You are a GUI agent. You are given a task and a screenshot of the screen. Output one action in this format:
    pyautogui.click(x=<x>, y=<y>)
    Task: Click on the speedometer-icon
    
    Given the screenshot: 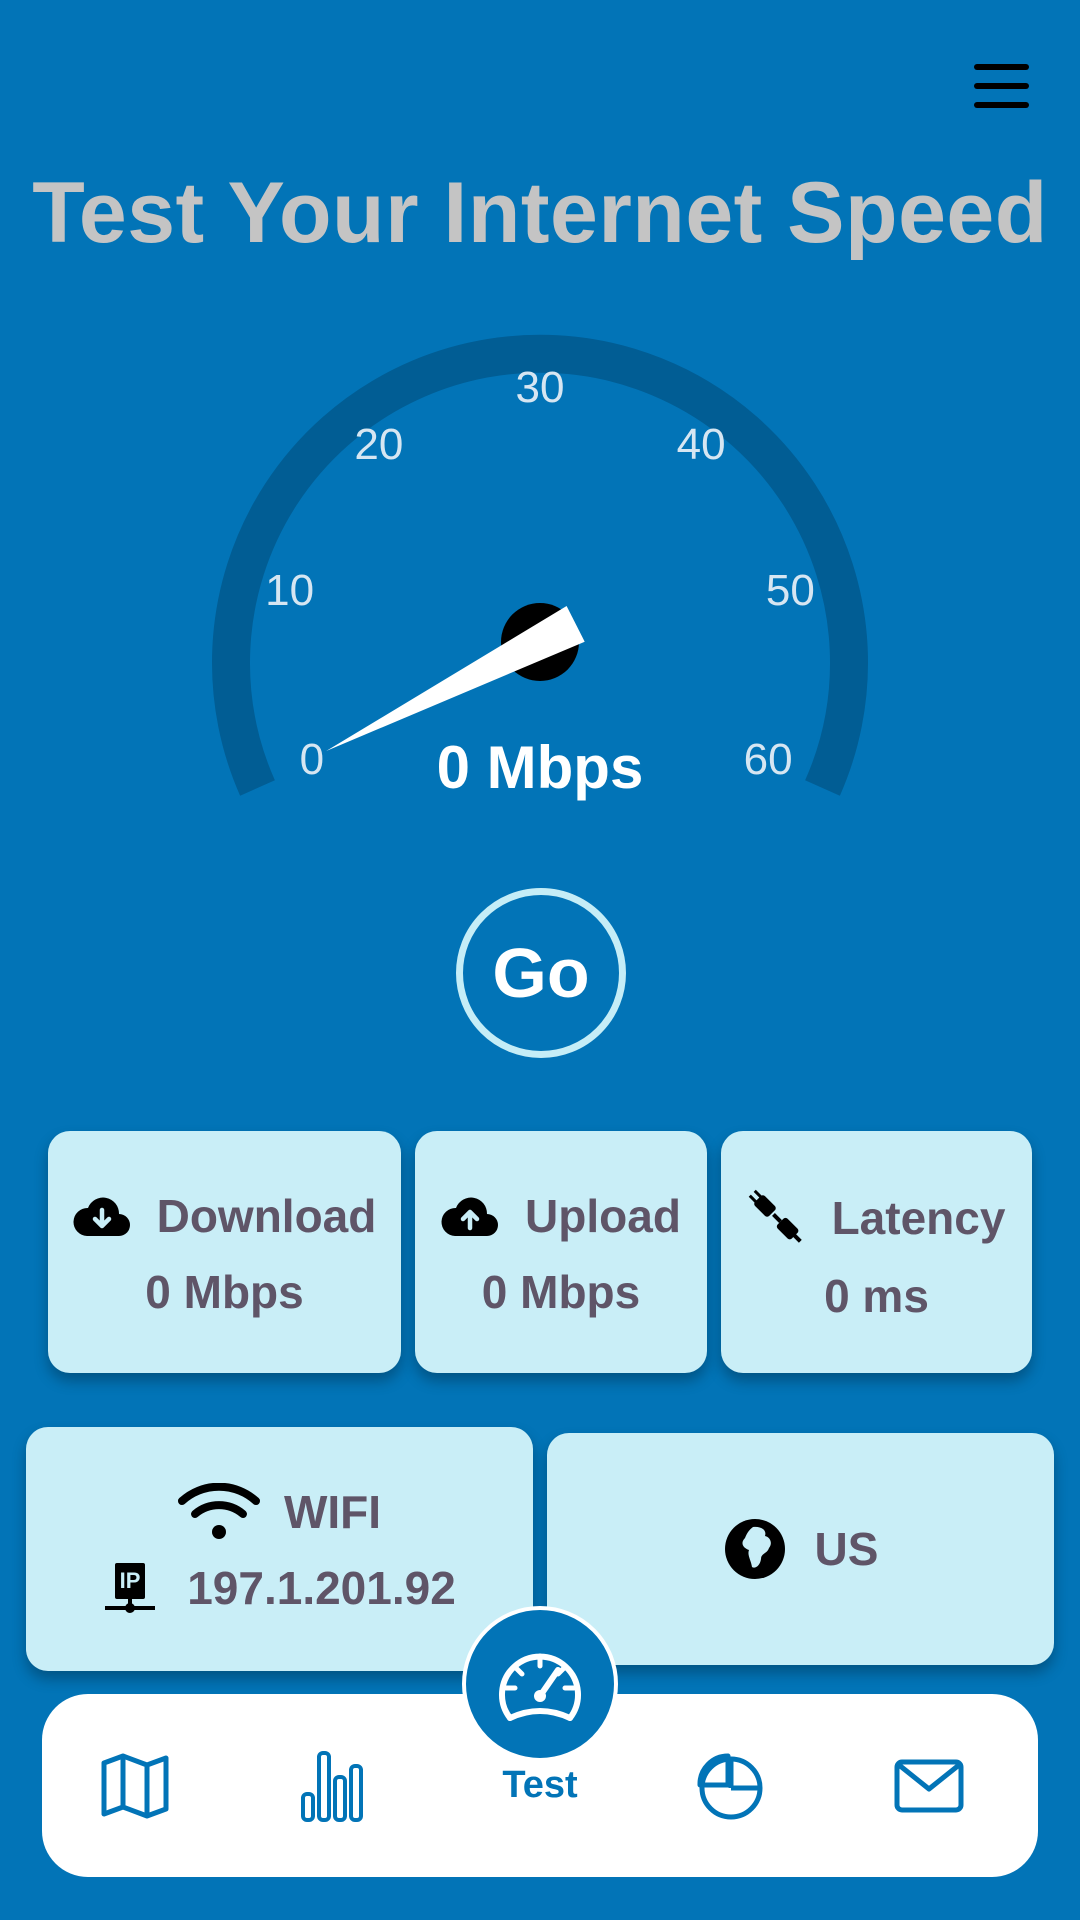 What is the action you would take?
    pyautogui.click(x=540, y=1687)
    